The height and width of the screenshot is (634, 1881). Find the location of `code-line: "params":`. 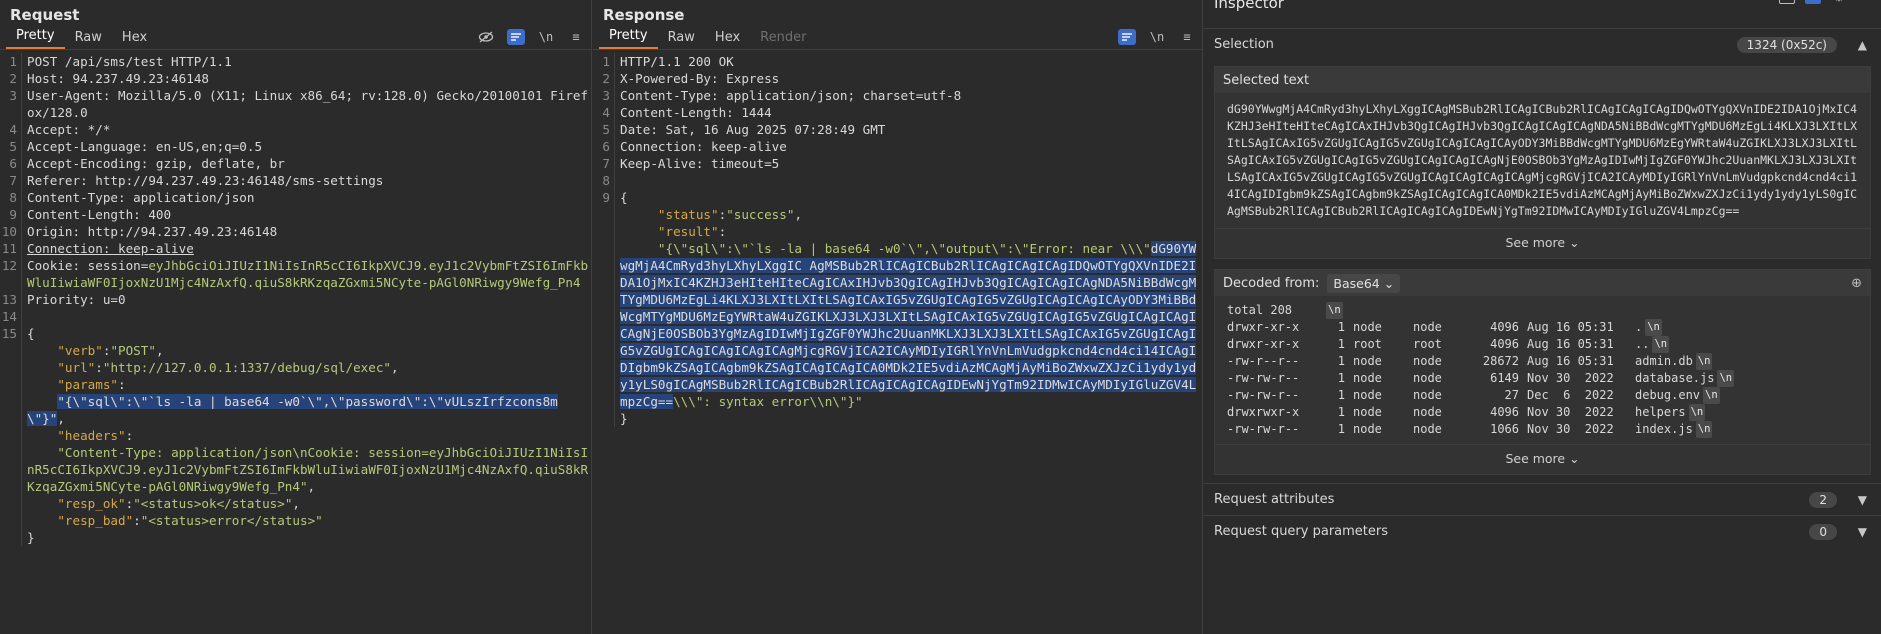

code-line: "params": is located at coordinates (295, 384).